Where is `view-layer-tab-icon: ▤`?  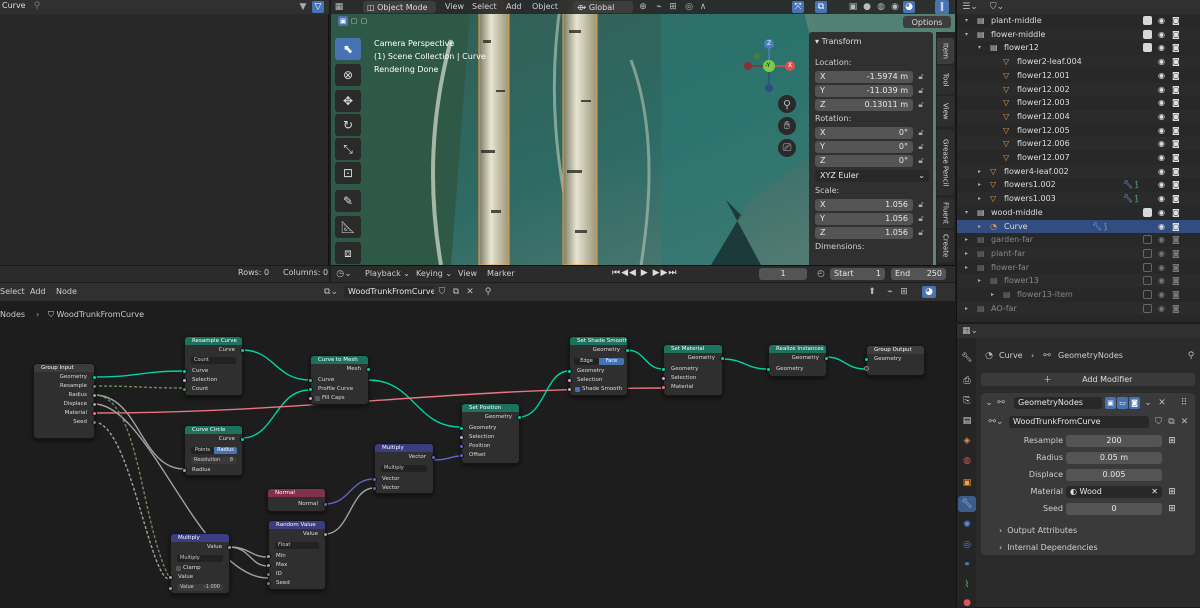
view-layer-tab-icon: ▤ is located at coordinates (967, 421).